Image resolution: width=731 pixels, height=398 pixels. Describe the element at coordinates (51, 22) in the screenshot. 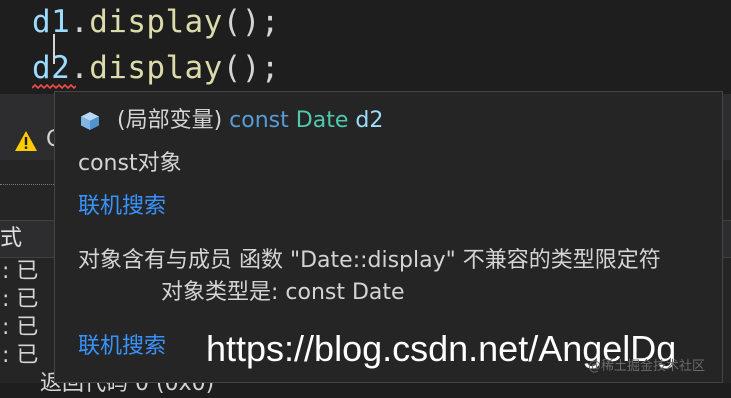

I see `code-variable: d1` at that location.